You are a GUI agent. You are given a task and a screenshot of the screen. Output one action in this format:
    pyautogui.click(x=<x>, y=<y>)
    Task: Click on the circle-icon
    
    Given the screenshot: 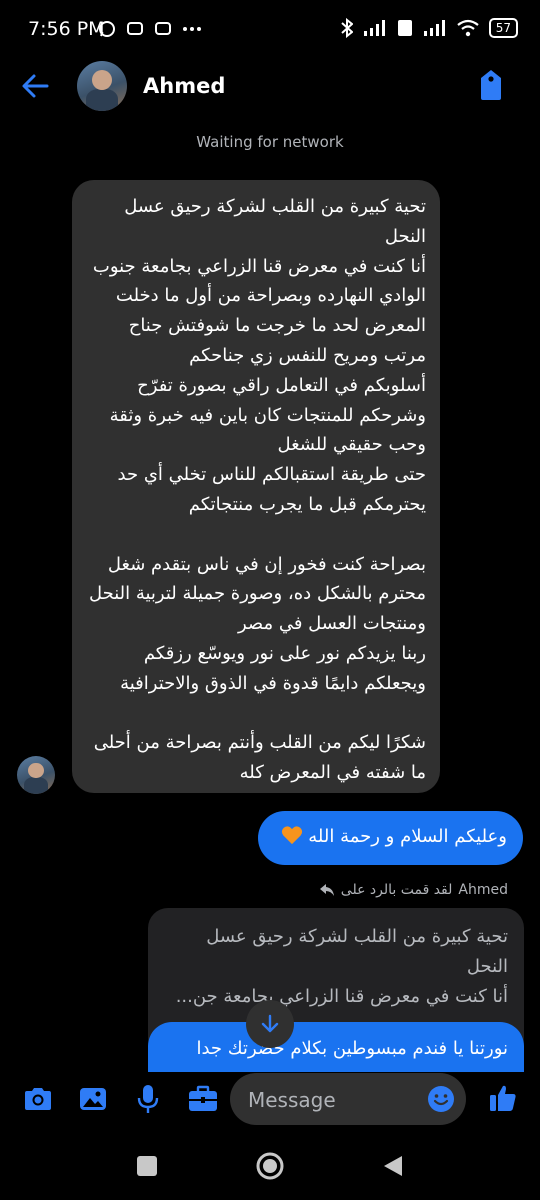 What is the action you would take?
    pyautogui.click(x=270, y=1166)
    